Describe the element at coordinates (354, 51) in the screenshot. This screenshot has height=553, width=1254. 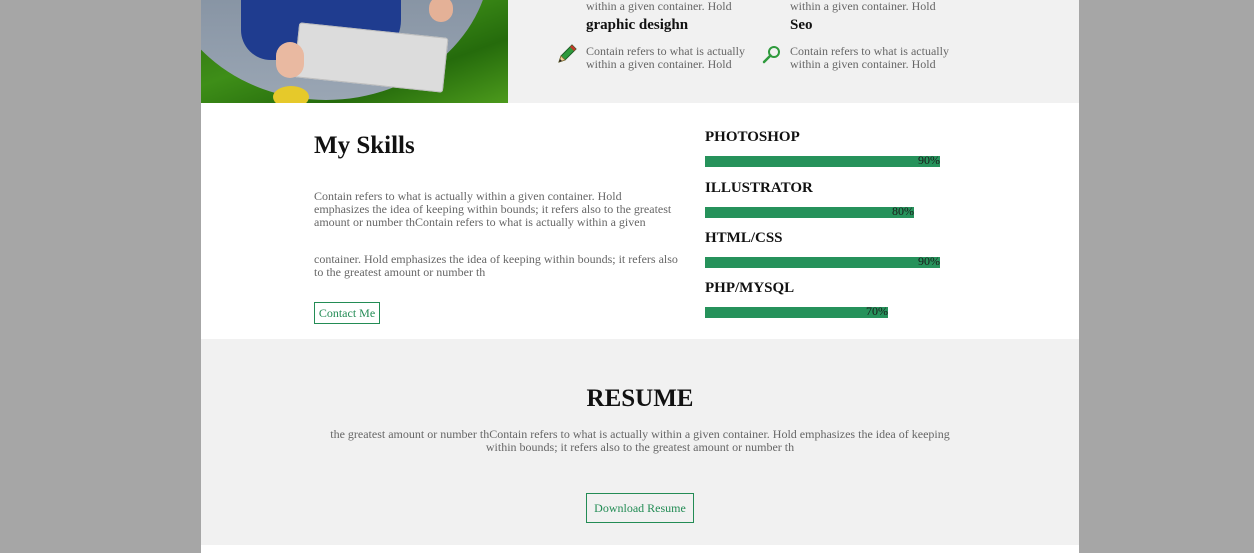
I see `profile-photo` at that location.